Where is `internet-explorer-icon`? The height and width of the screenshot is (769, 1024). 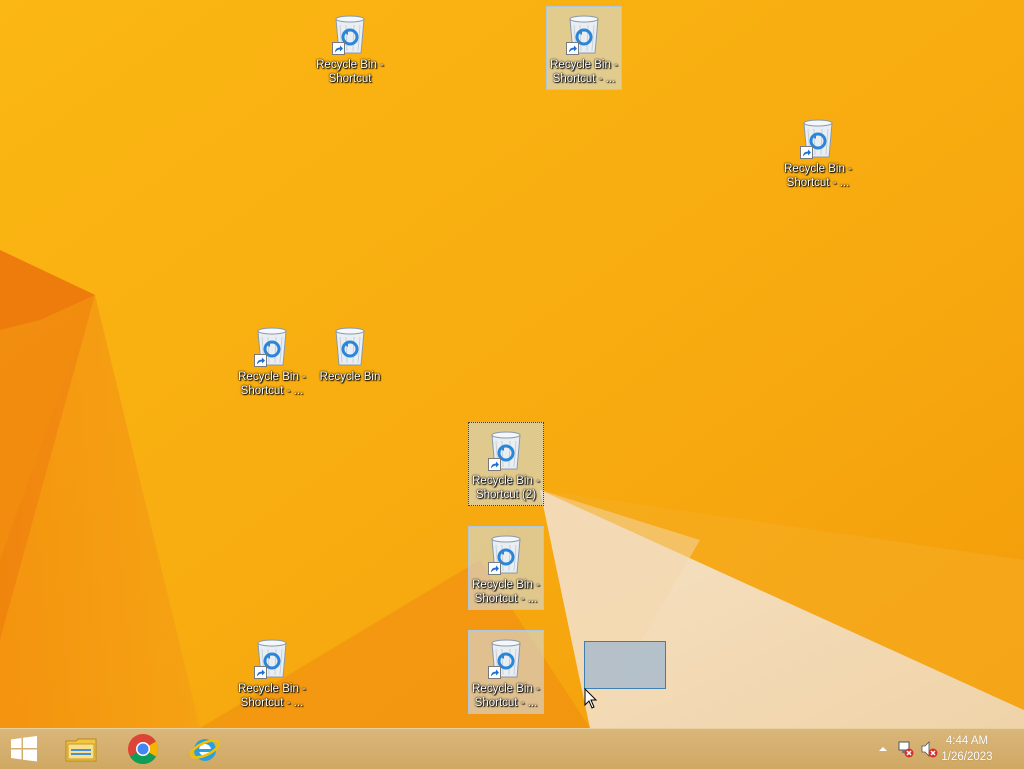 internet-explorer-icon is located at coordinates (205, 750).